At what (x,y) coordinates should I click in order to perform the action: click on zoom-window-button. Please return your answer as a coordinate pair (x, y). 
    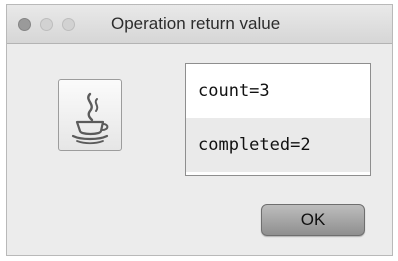
    Looking at the image, I should click on (68, 24).